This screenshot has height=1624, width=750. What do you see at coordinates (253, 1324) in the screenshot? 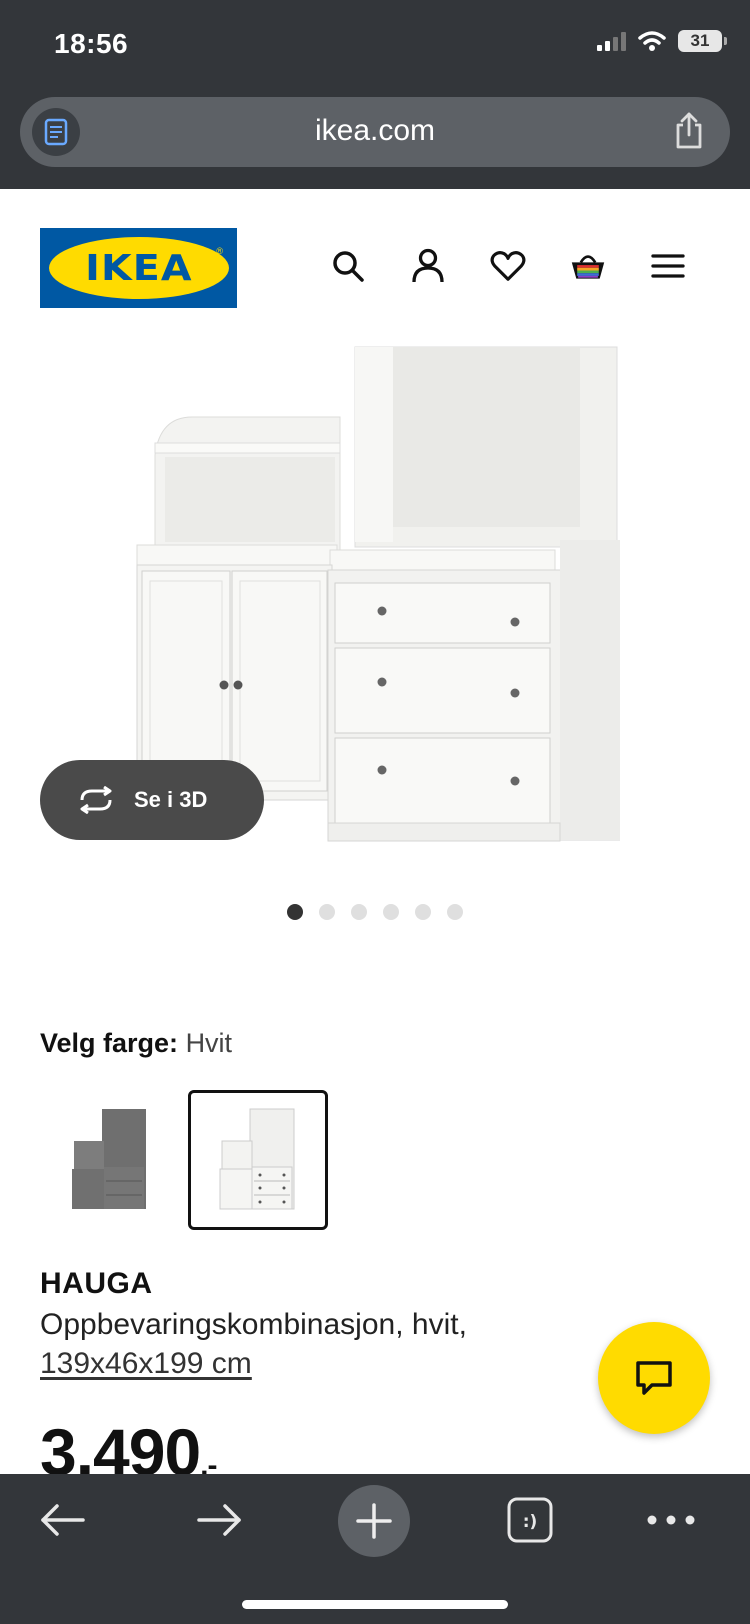
I see `product-description: Oppbevaringskombinasjon, hvit,` at bounding box center [253, 1324].